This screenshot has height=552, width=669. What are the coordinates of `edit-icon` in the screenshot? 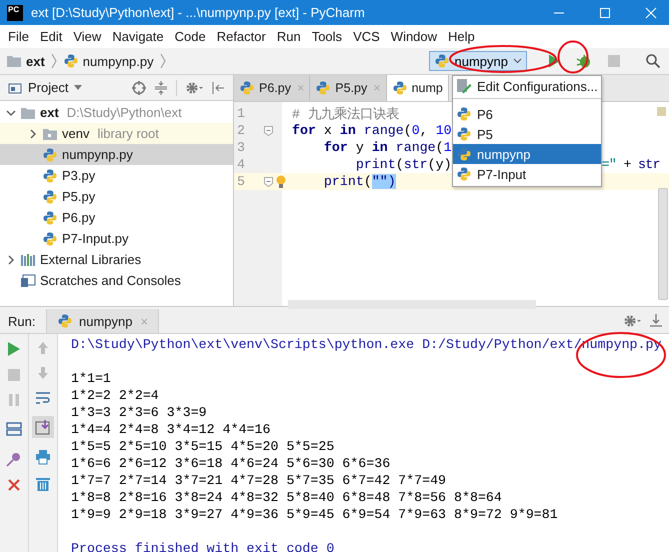 It's located at (464, 86).